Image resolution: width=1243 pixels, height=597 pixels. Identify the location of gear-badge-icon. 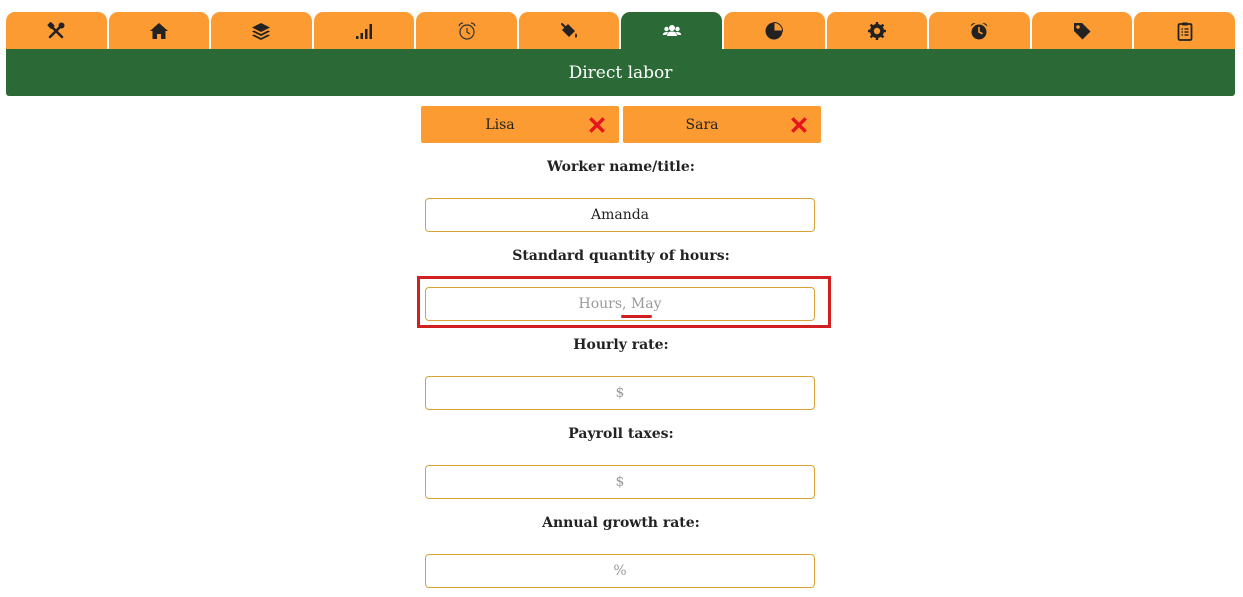
(876, 30).